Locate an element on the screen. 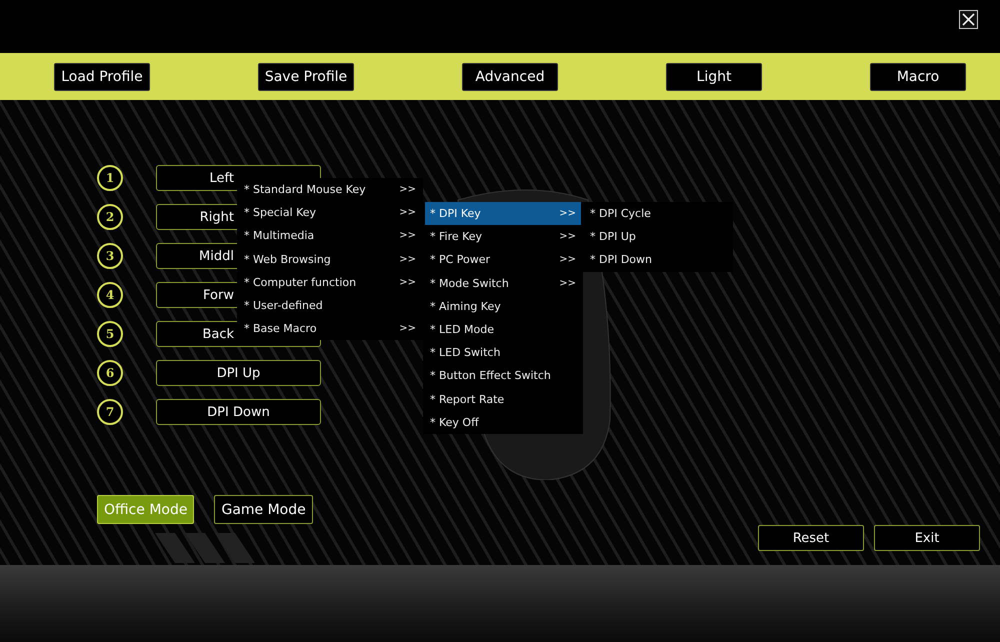 The height and width of the screenshot is (642, 1000). number-badge: 5 is located at coordinates (110, 334).